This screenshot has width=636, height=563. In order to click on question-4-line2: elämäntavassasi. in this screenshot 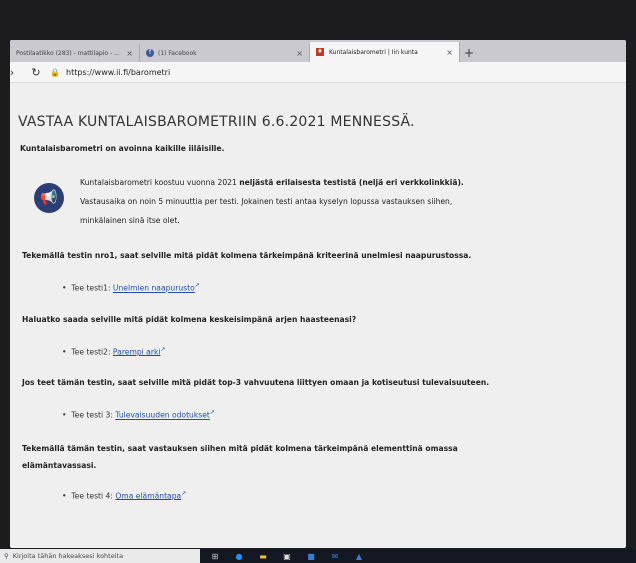, I will do `click(59, 465)`.